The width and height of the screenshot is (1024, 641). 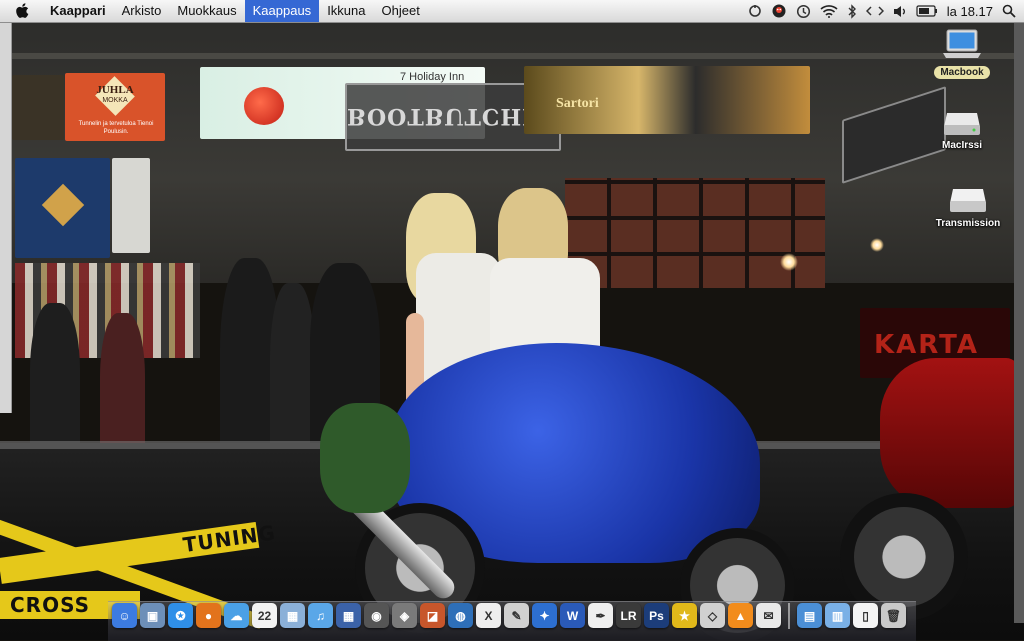 What do you see at coordinates (577, 103) in the screenshot?
I see `sartori-text: Sartori` at bounding box center [577, 103].